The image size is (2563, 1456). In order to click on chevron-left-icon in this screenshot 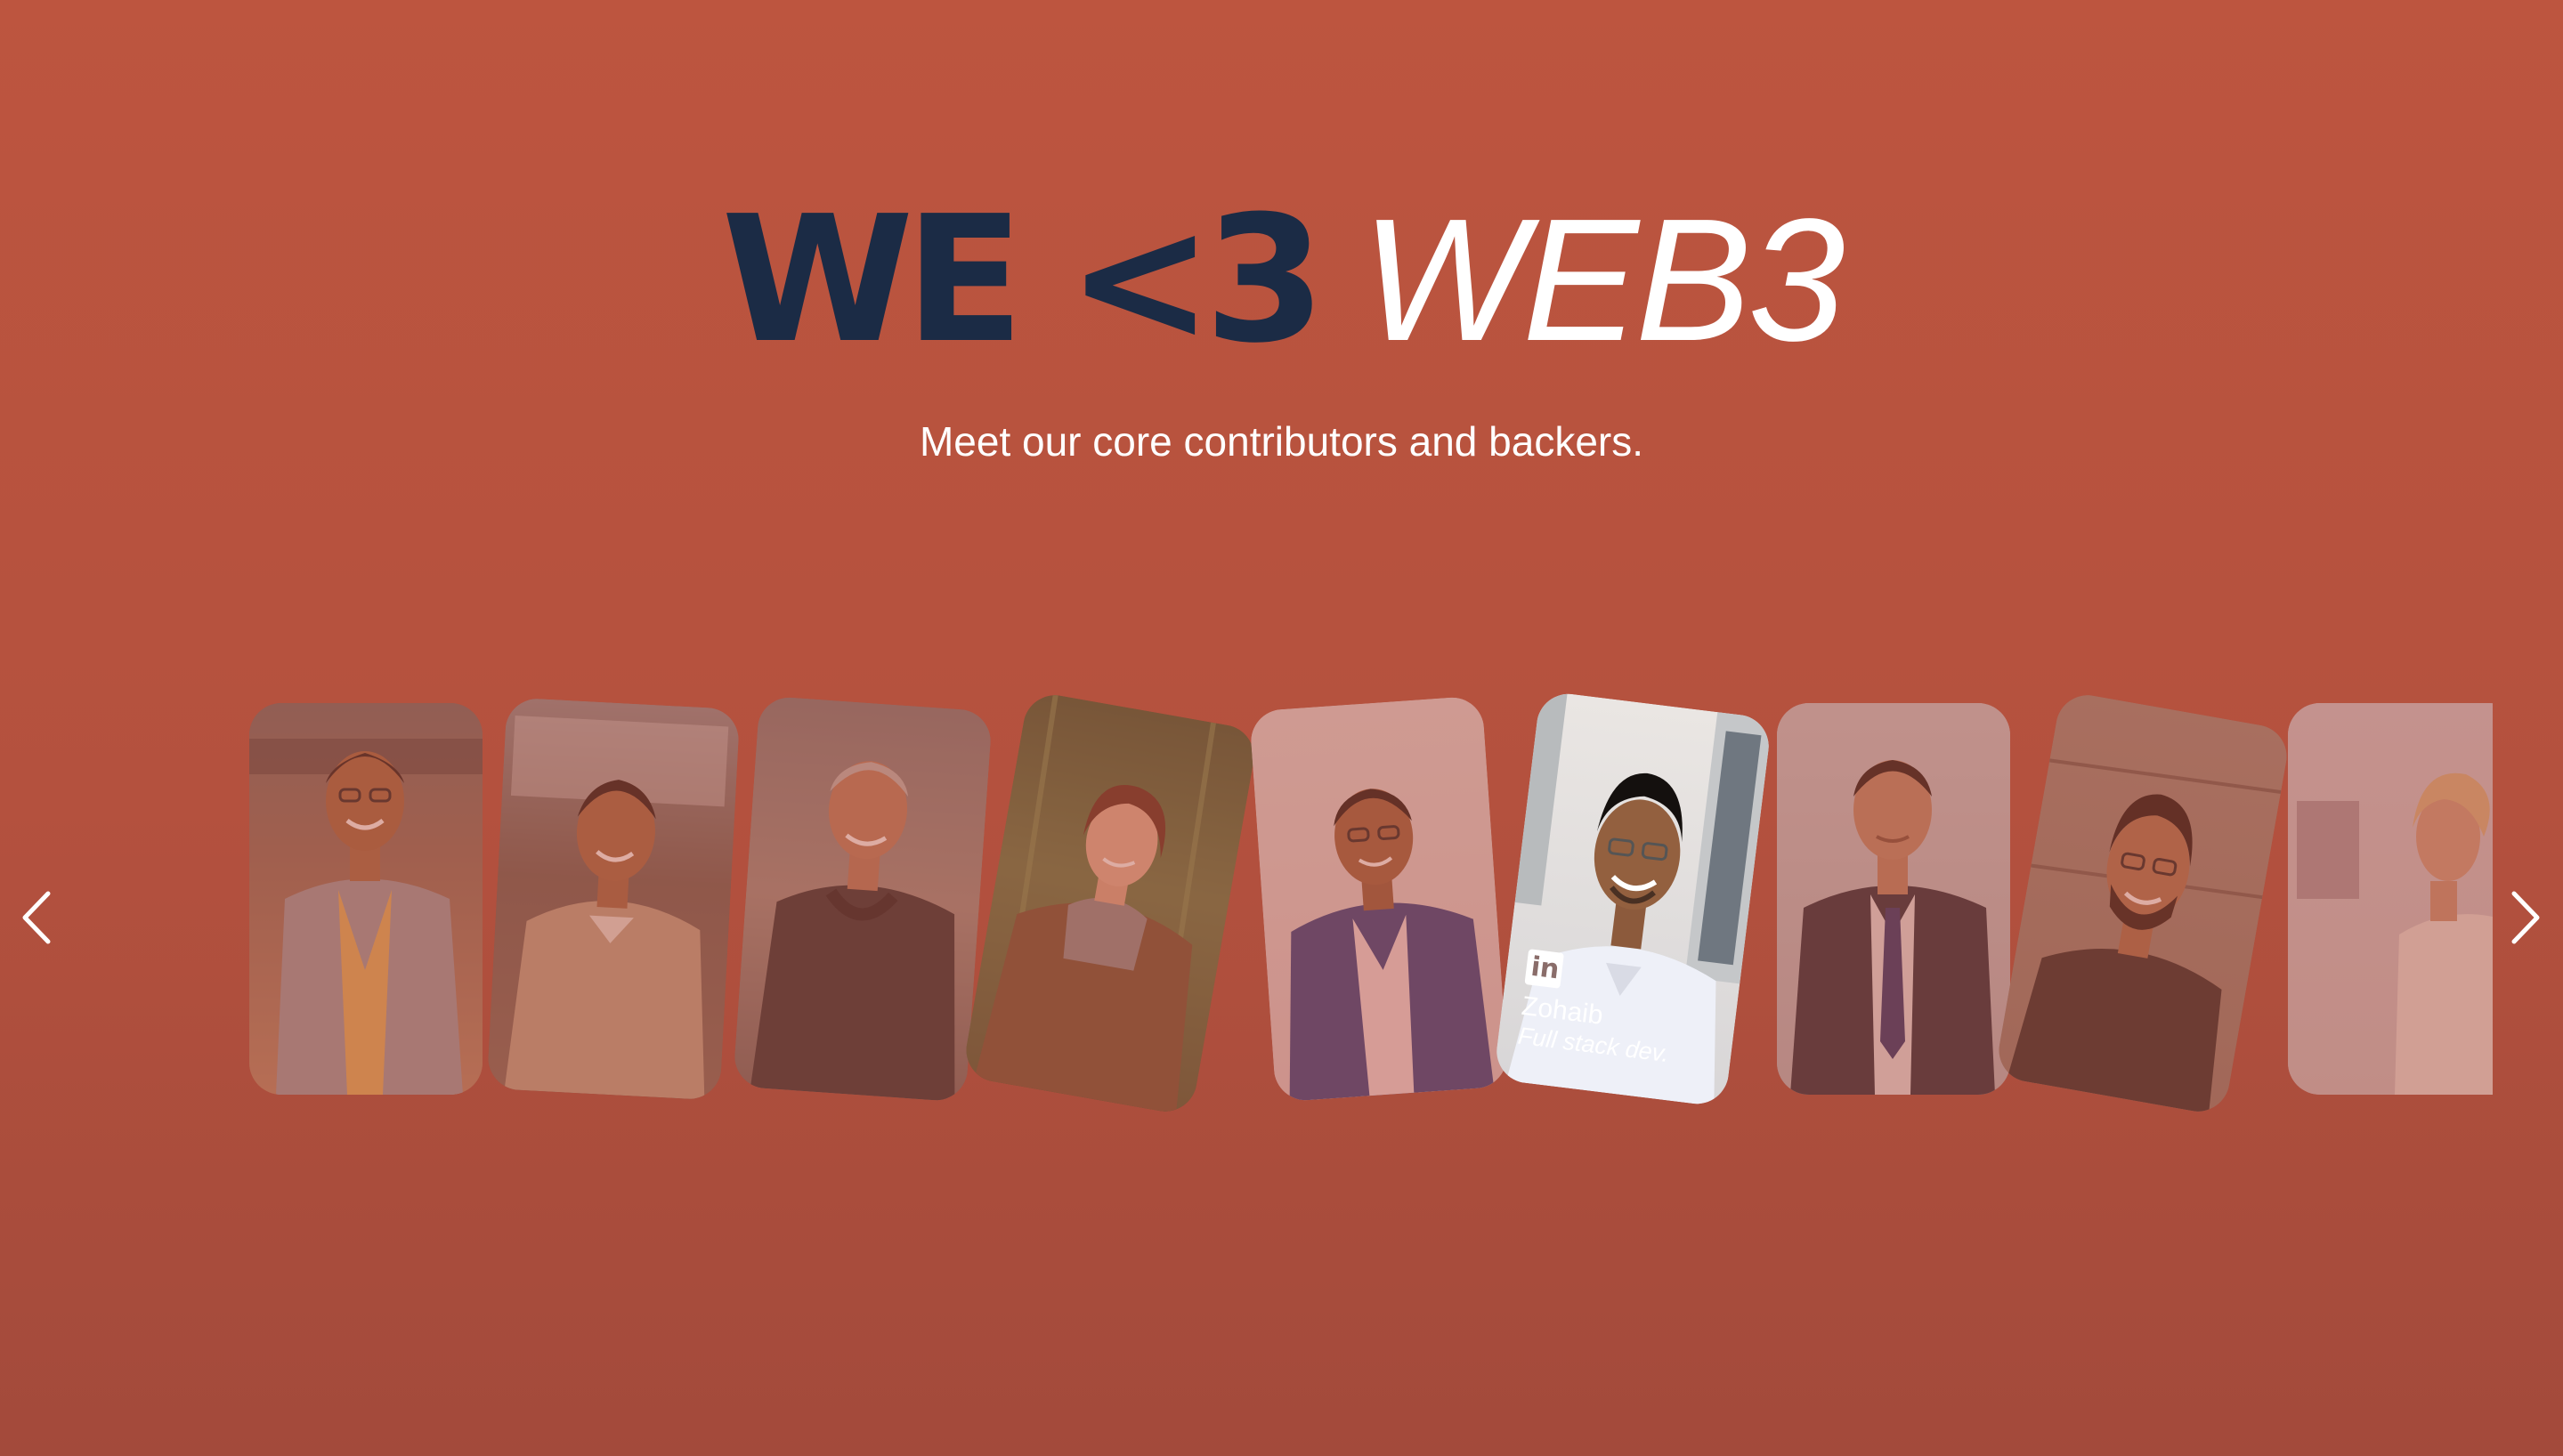, I will do `click(36, 917)`.